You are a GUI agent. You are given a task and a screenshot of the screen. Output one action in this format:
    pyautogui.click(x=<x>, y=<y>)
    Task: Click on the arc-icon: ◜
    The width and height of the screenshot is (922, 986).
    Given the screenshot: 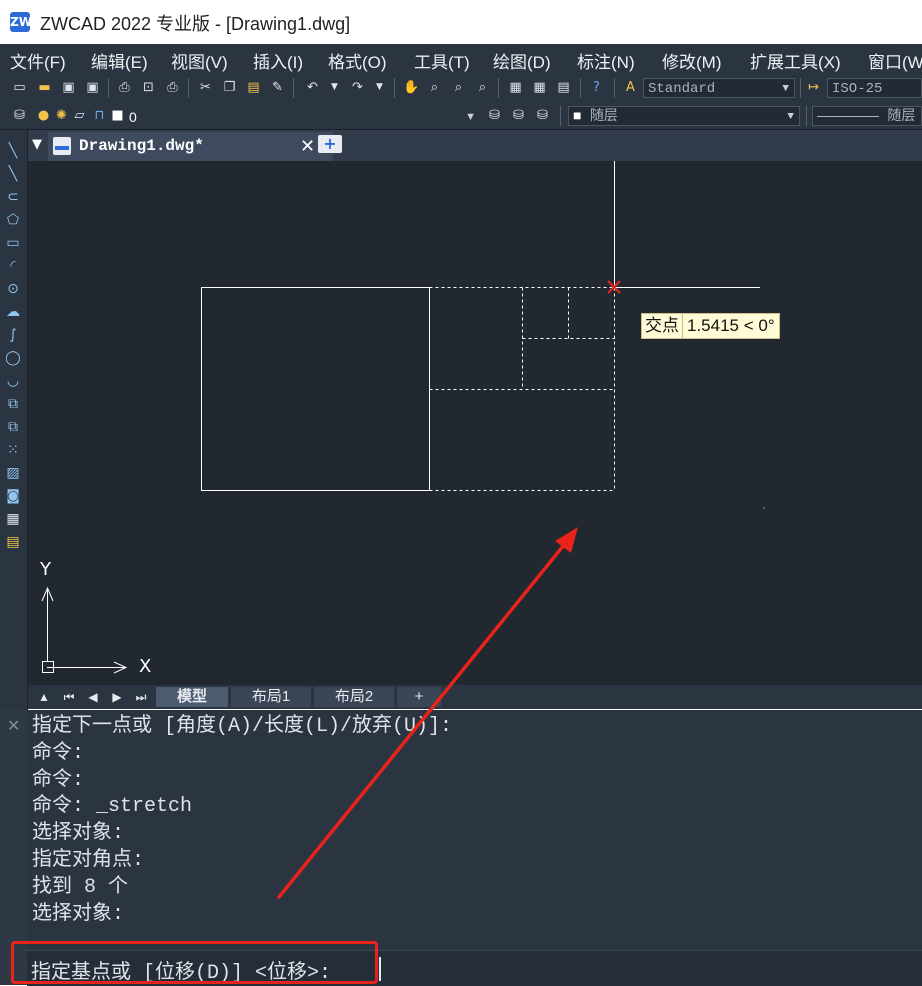 What is the action you would take?
    pyautogui.click(x=13, y=266)
    